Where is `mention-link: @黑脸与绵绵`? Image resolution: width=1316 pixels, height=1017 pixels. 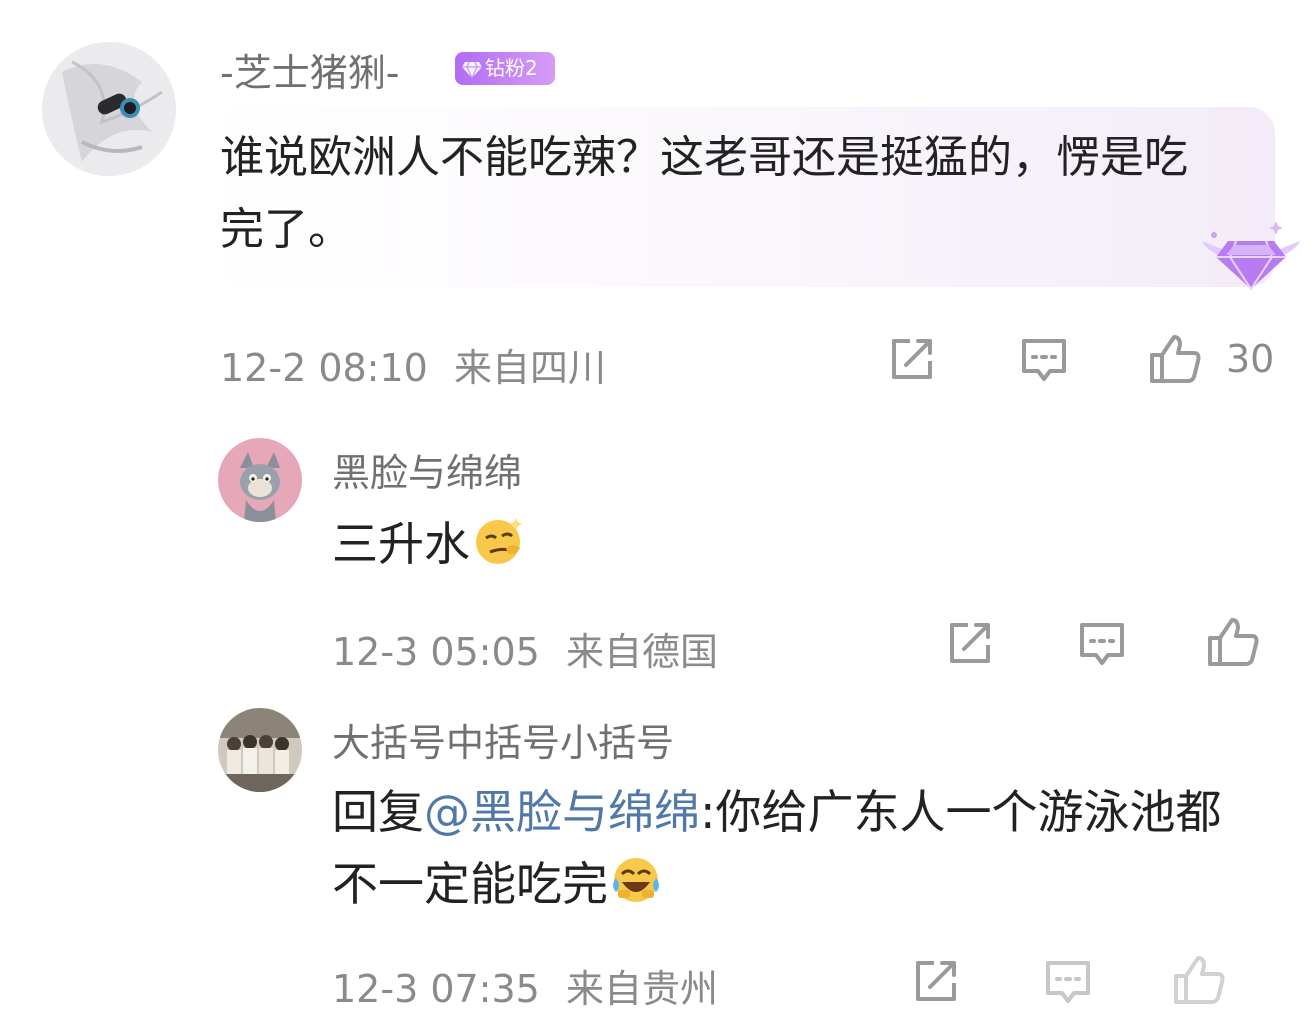 mention-link: @黑脸与绵绵 is located at coordinates (562, 812).